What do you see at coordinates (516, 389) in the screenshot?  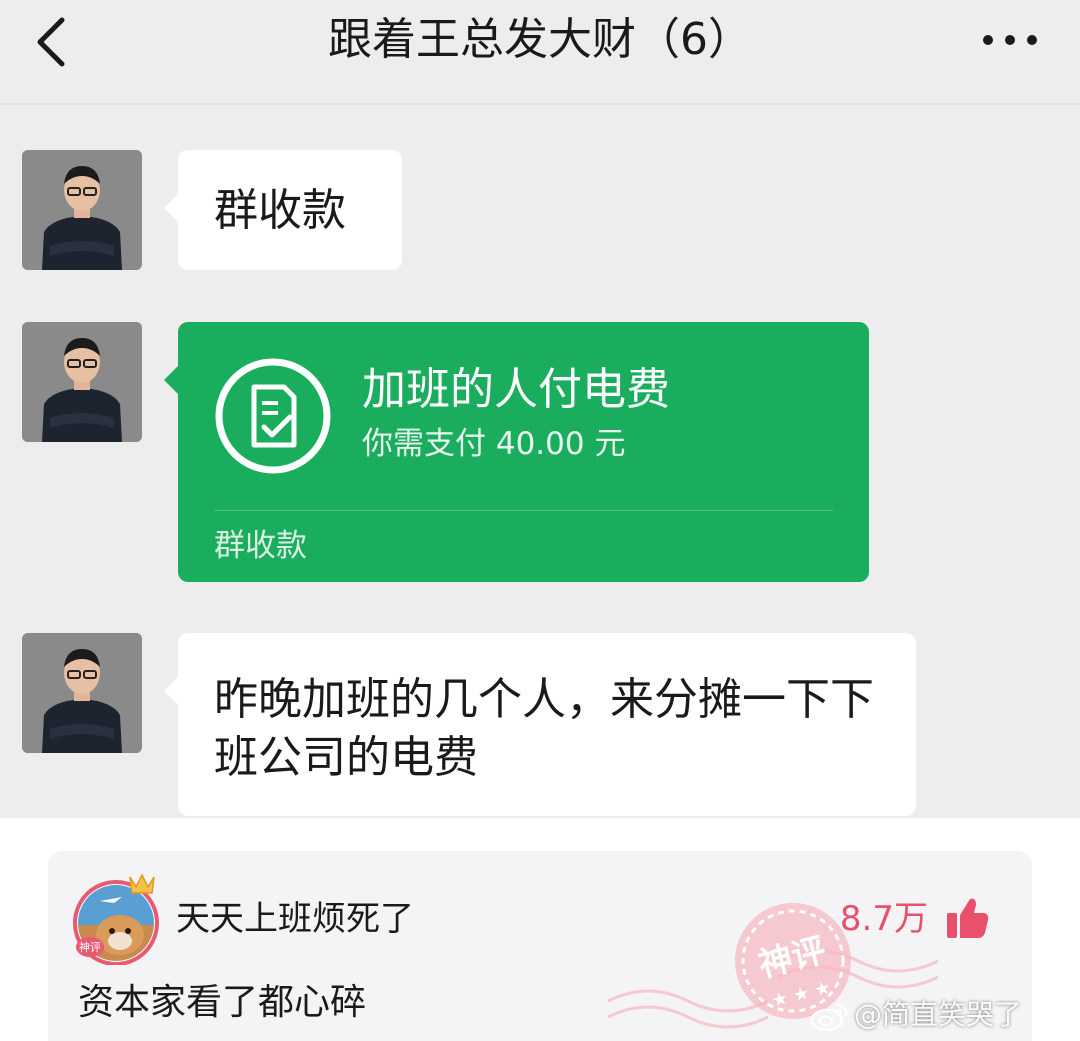 I see `payment-title: 加班的人付电费` at bounding box center [516, 389].